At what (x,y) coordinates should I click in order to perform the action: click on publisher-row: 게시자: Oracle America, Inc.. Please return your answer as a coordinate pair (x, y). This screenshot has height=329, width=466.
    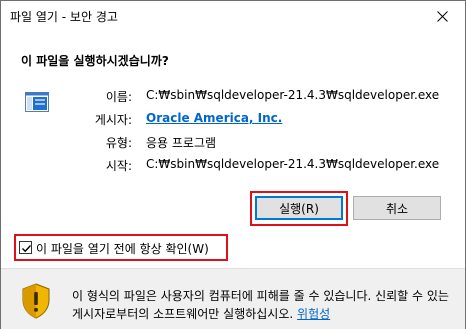
    Looking at the image, I should click on (256, 120).